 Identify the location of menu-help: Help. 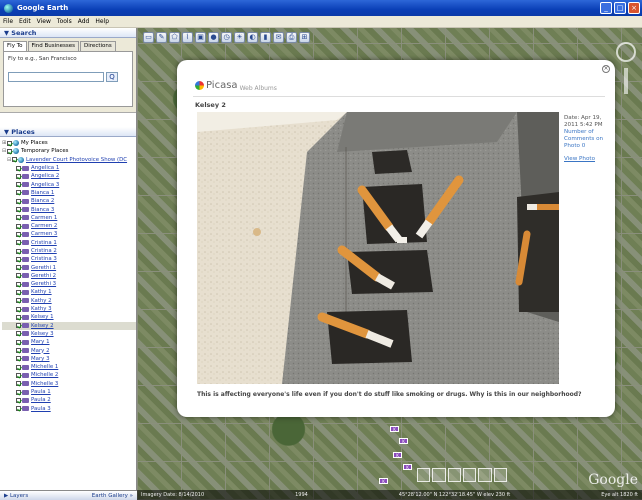
(102, 21).